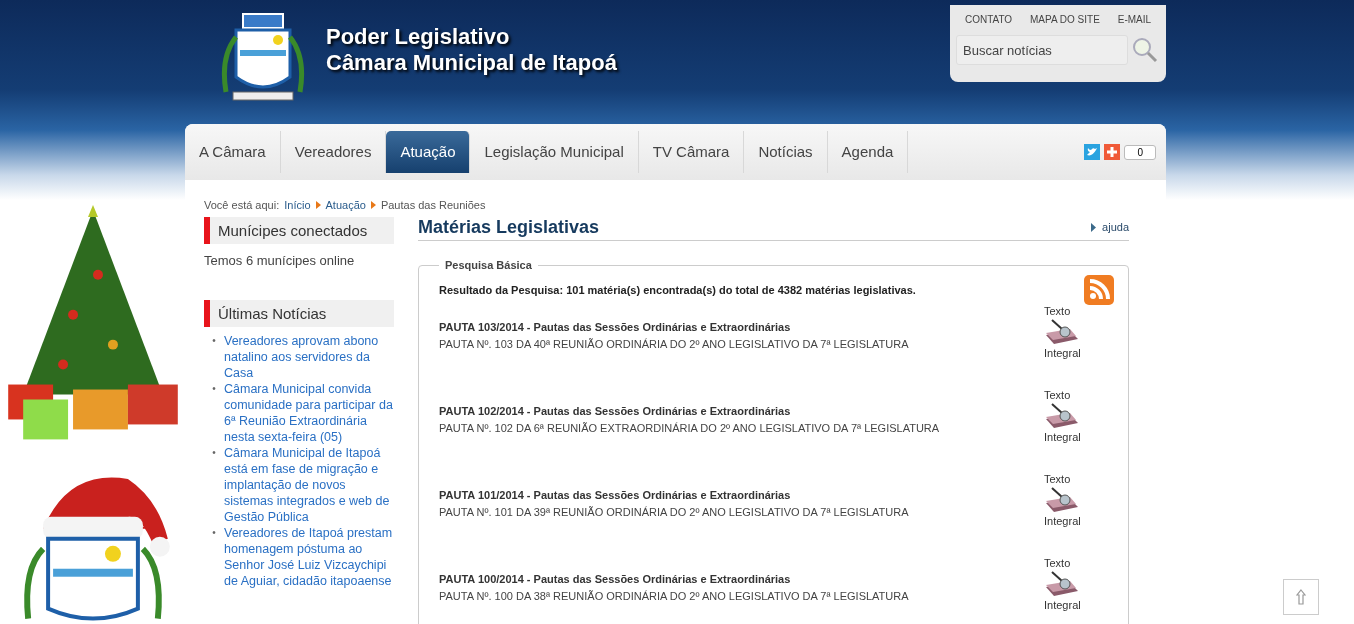 Image resolution: width=1354 pixels, height=624 pixels. I want to click on top-link: E-MAIL, so click(1134, 19).